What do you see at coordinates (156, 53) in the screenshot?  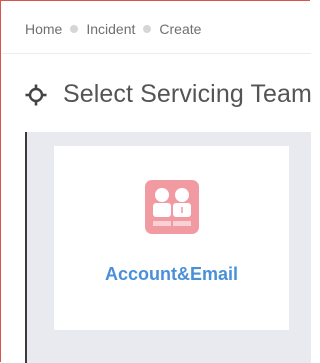 I see `header-divider` at bounding box center [156, 53].